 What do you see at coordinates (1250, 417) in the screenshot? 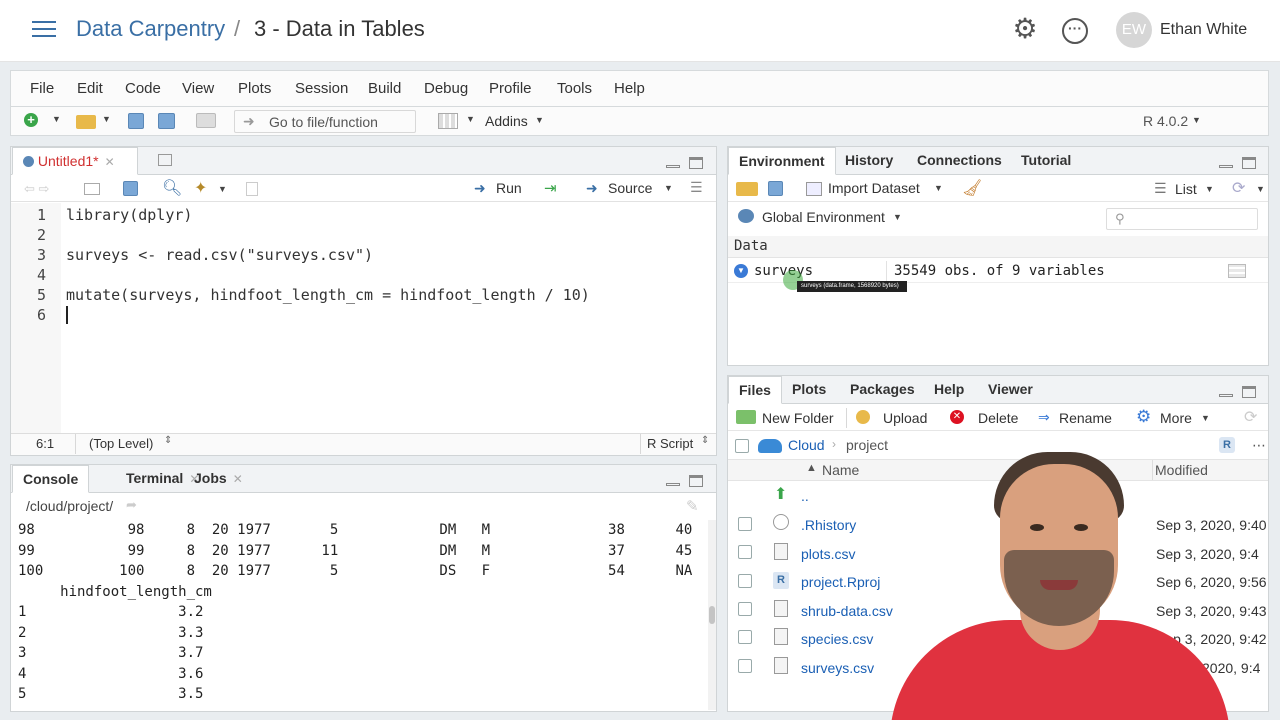
I see `refresh-files-icon: ⟳` at bounding box center [1250, 417].